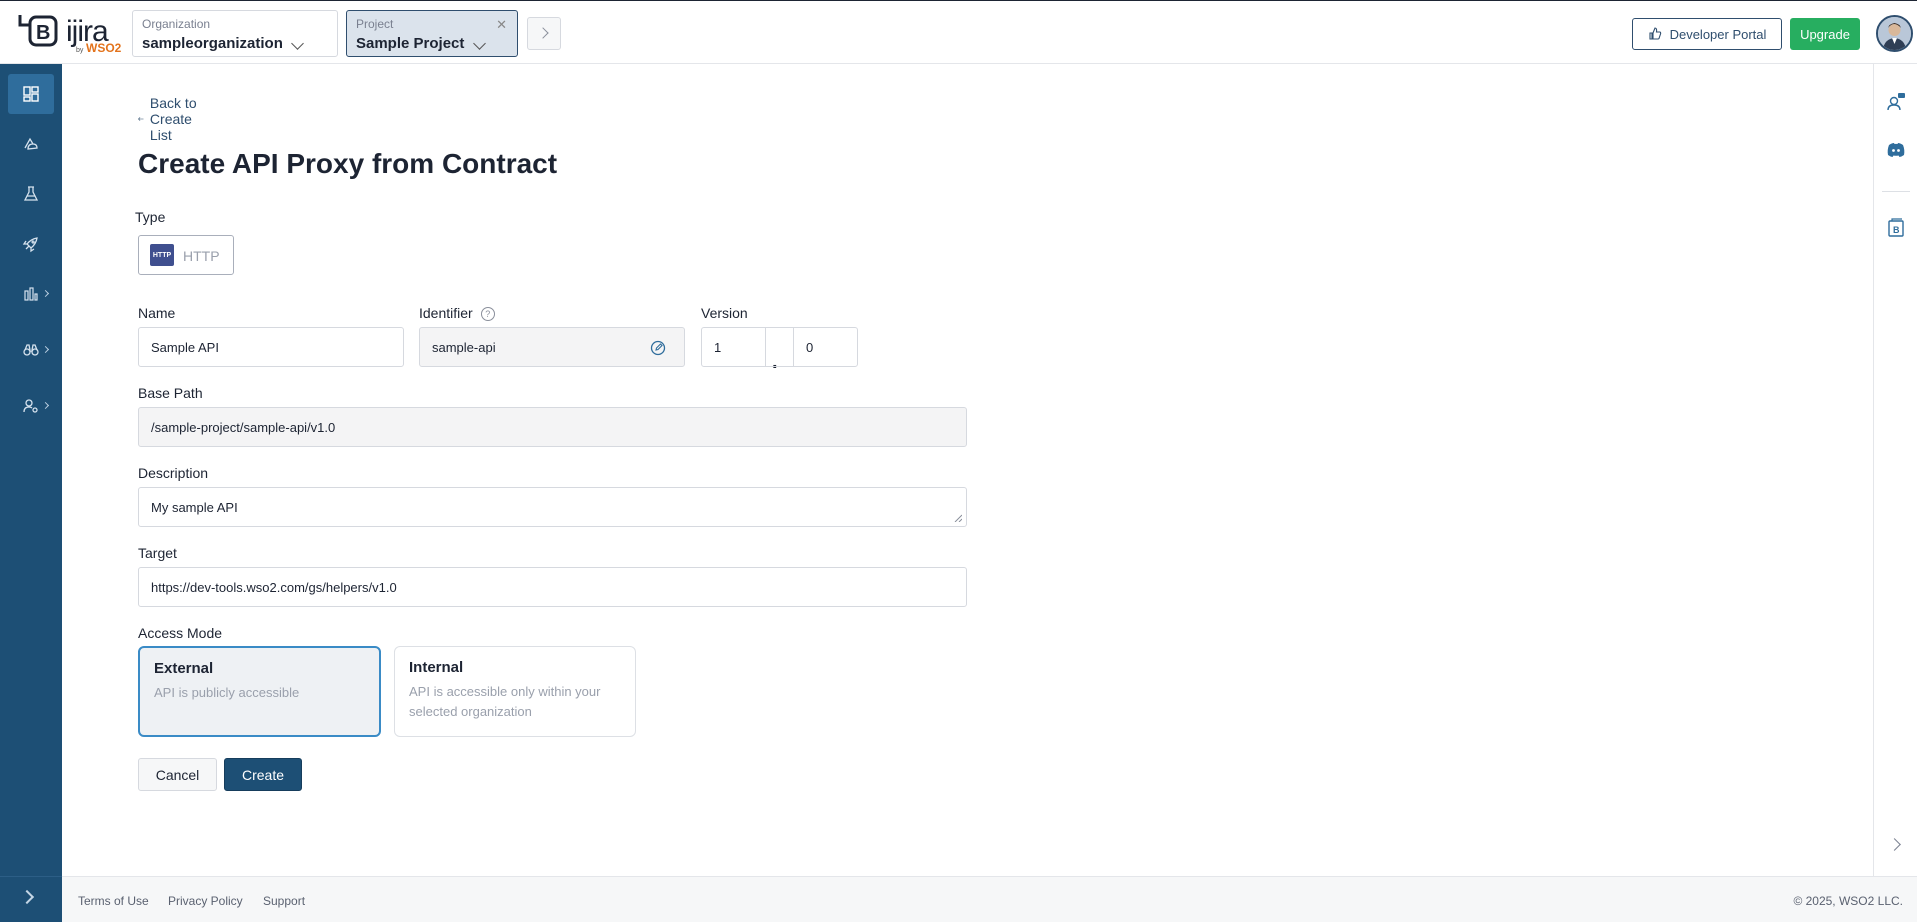  Describe the element at coordinates (718, 347) in the screenshot. I see `version-major-value: 1` at that location.